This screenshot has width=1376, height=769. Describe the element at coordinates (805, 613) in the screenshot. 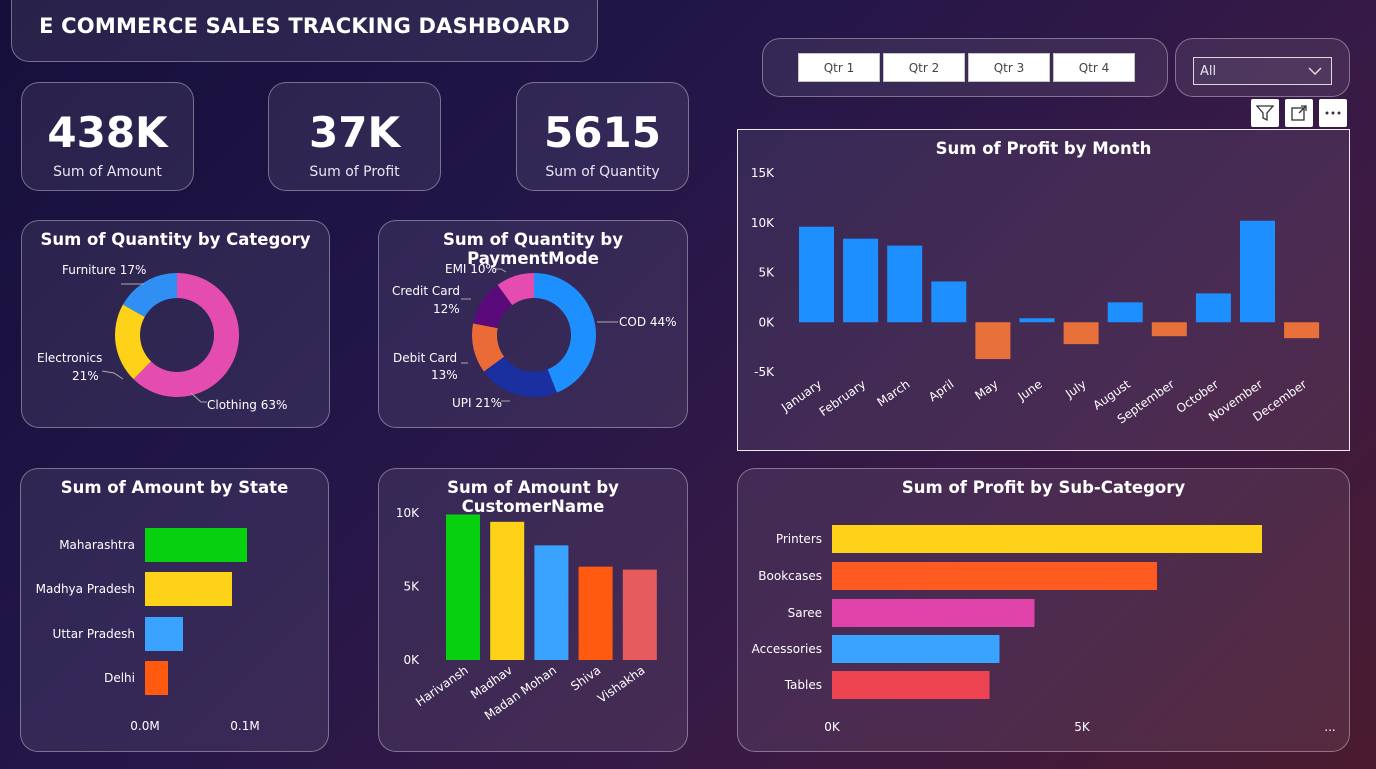

I see `y-tick-label: Saree` at that location.